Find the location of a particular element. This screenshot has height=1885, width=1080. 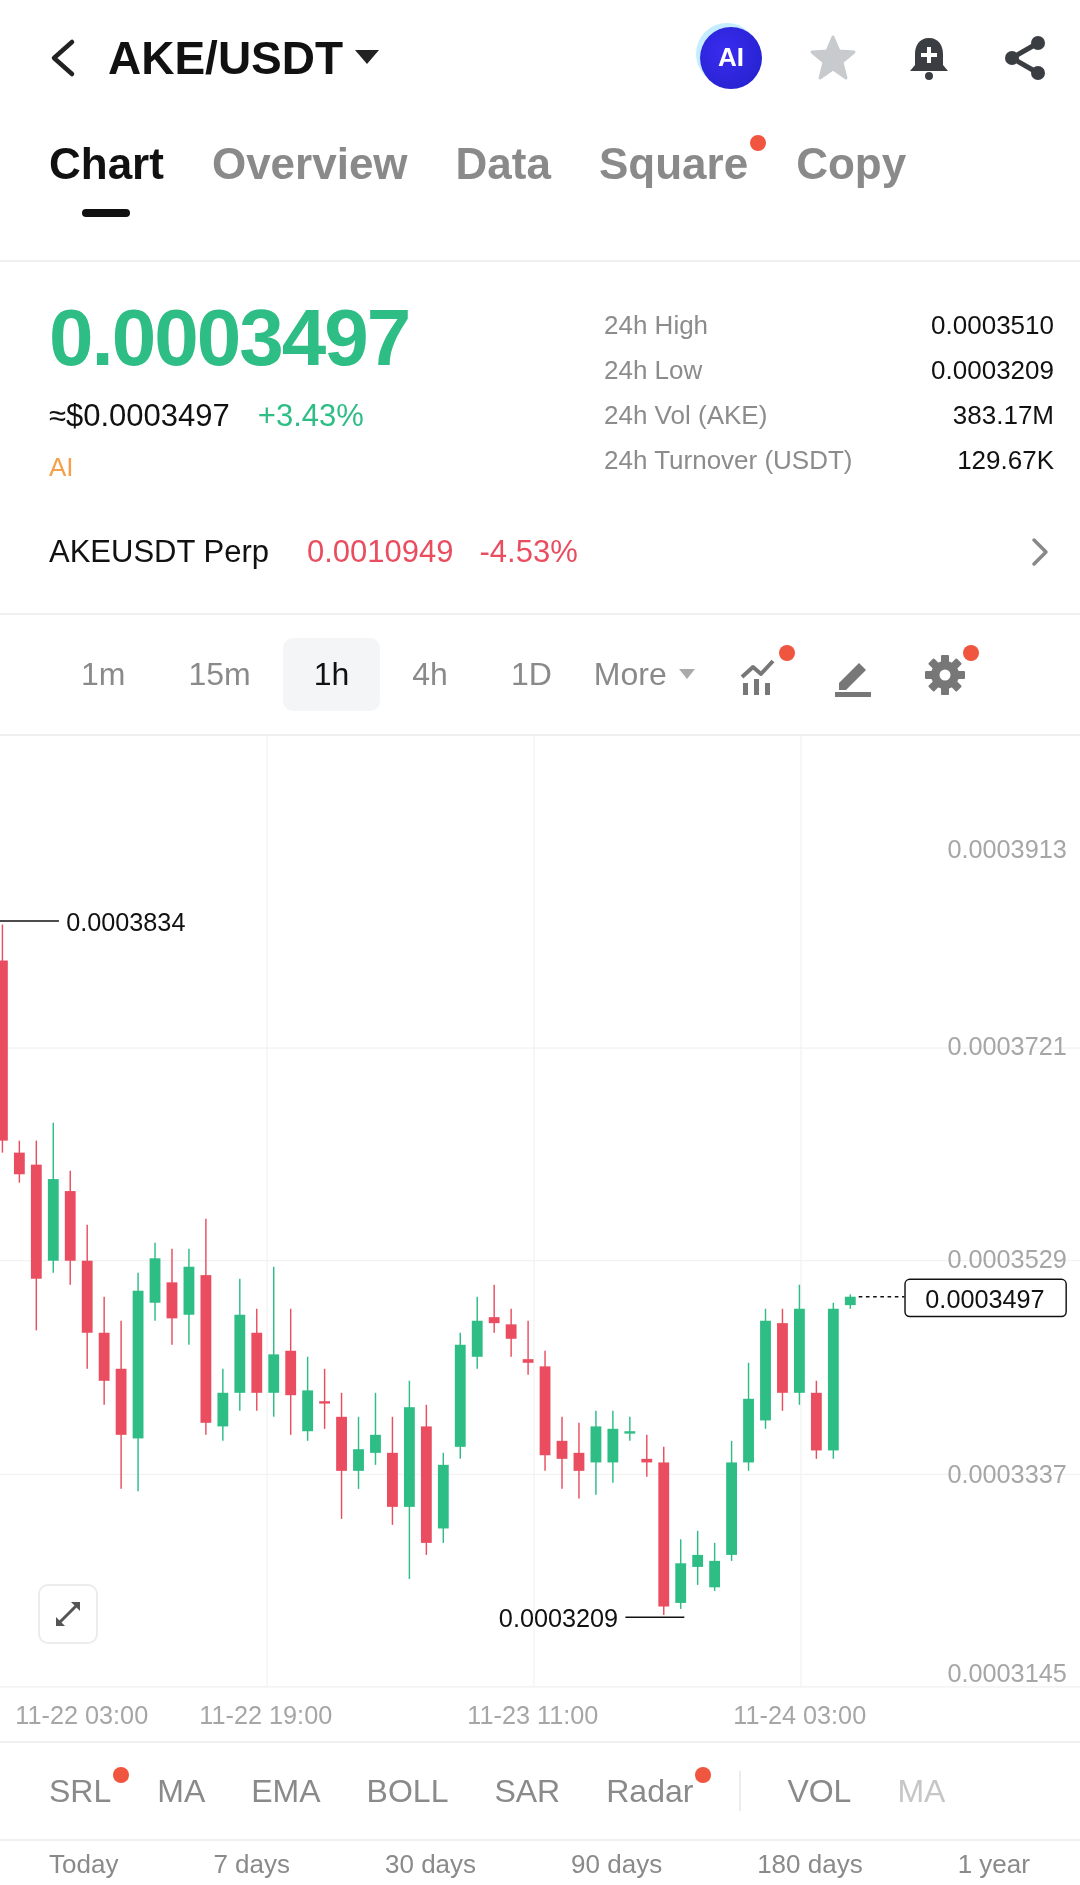

timeframe-tab: 1h is located at coordinates (331, 674).